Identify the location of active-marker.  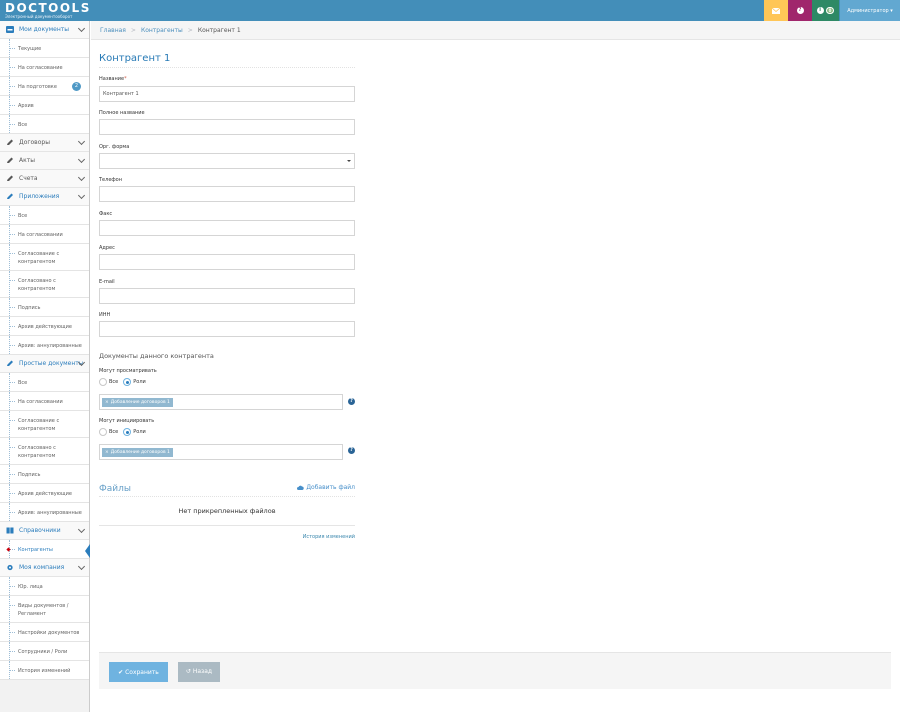
(8, 549).